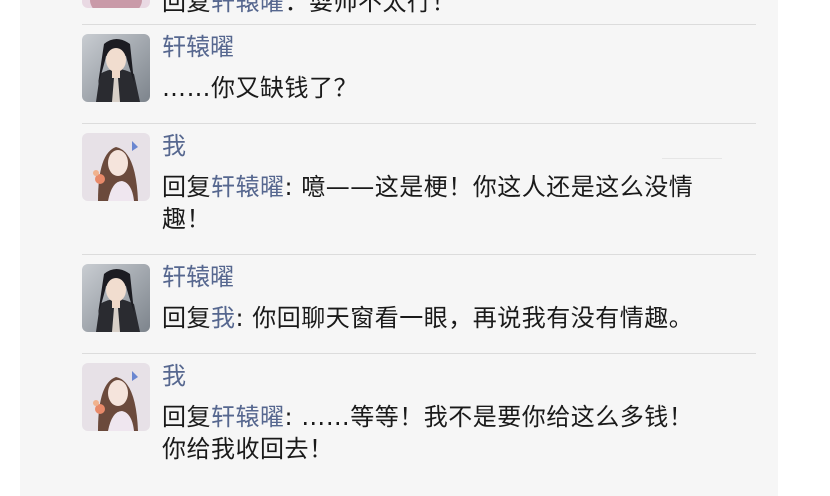 The height and width of the screenshot is (496, 830). Describe the element at coordinates (223, 318) in the screenshot. I see `mention-link: 我` at that location.